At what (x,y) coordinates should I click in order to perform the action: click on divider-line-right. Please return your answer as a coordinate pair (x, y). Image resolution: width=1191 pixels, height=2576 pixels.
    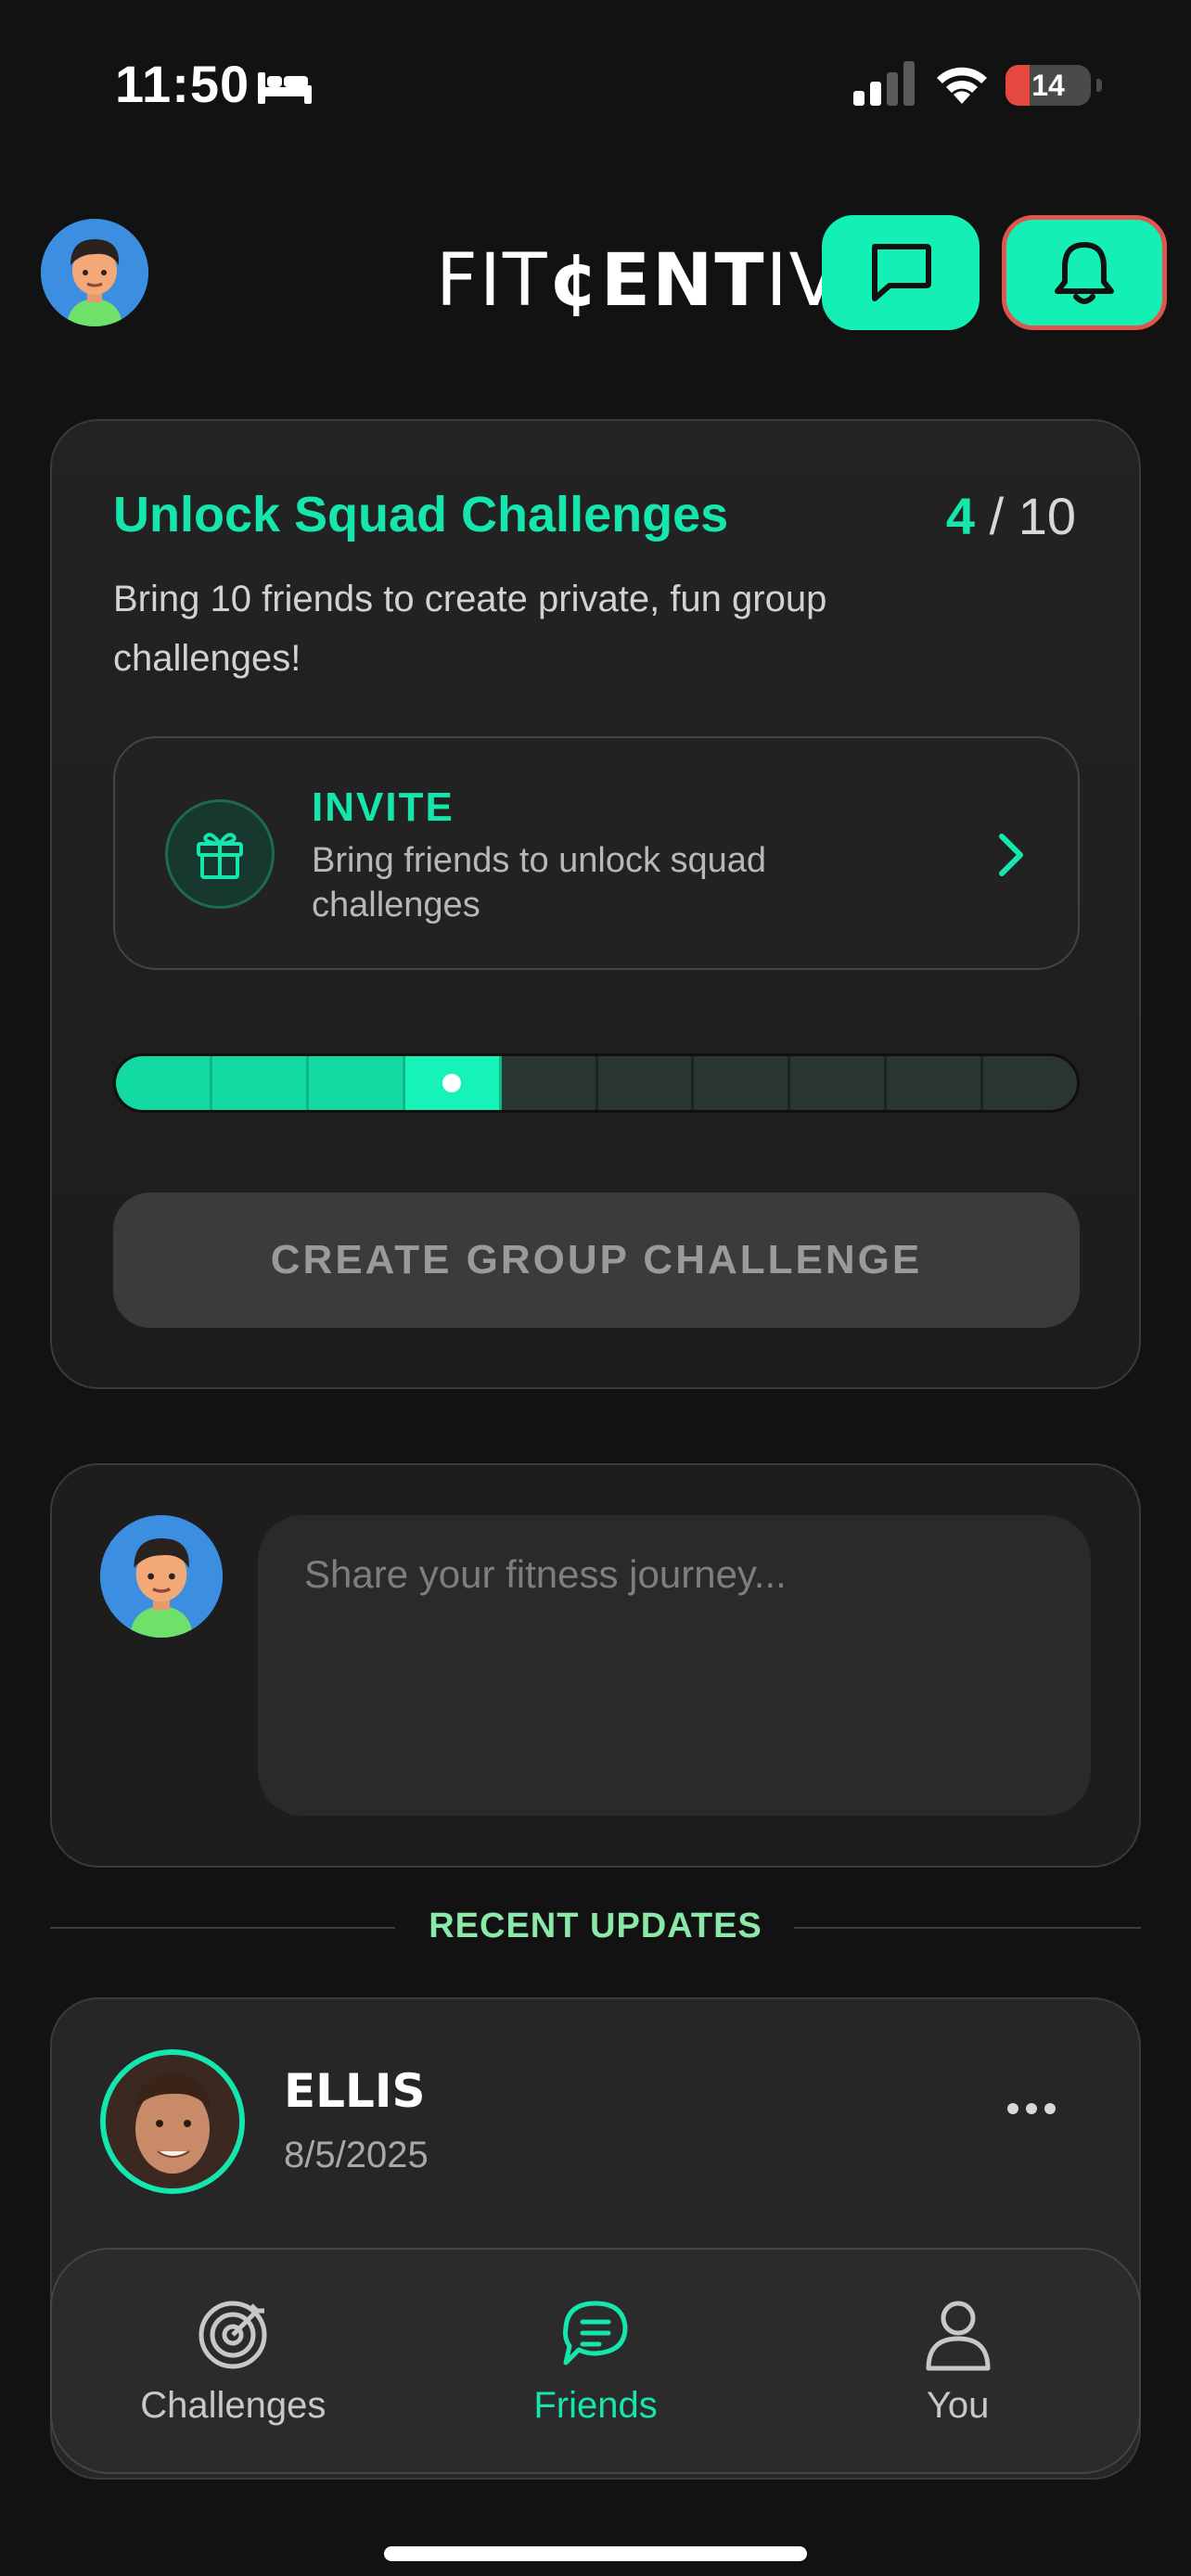
    Looking at the image, I should click on (967, 1928).